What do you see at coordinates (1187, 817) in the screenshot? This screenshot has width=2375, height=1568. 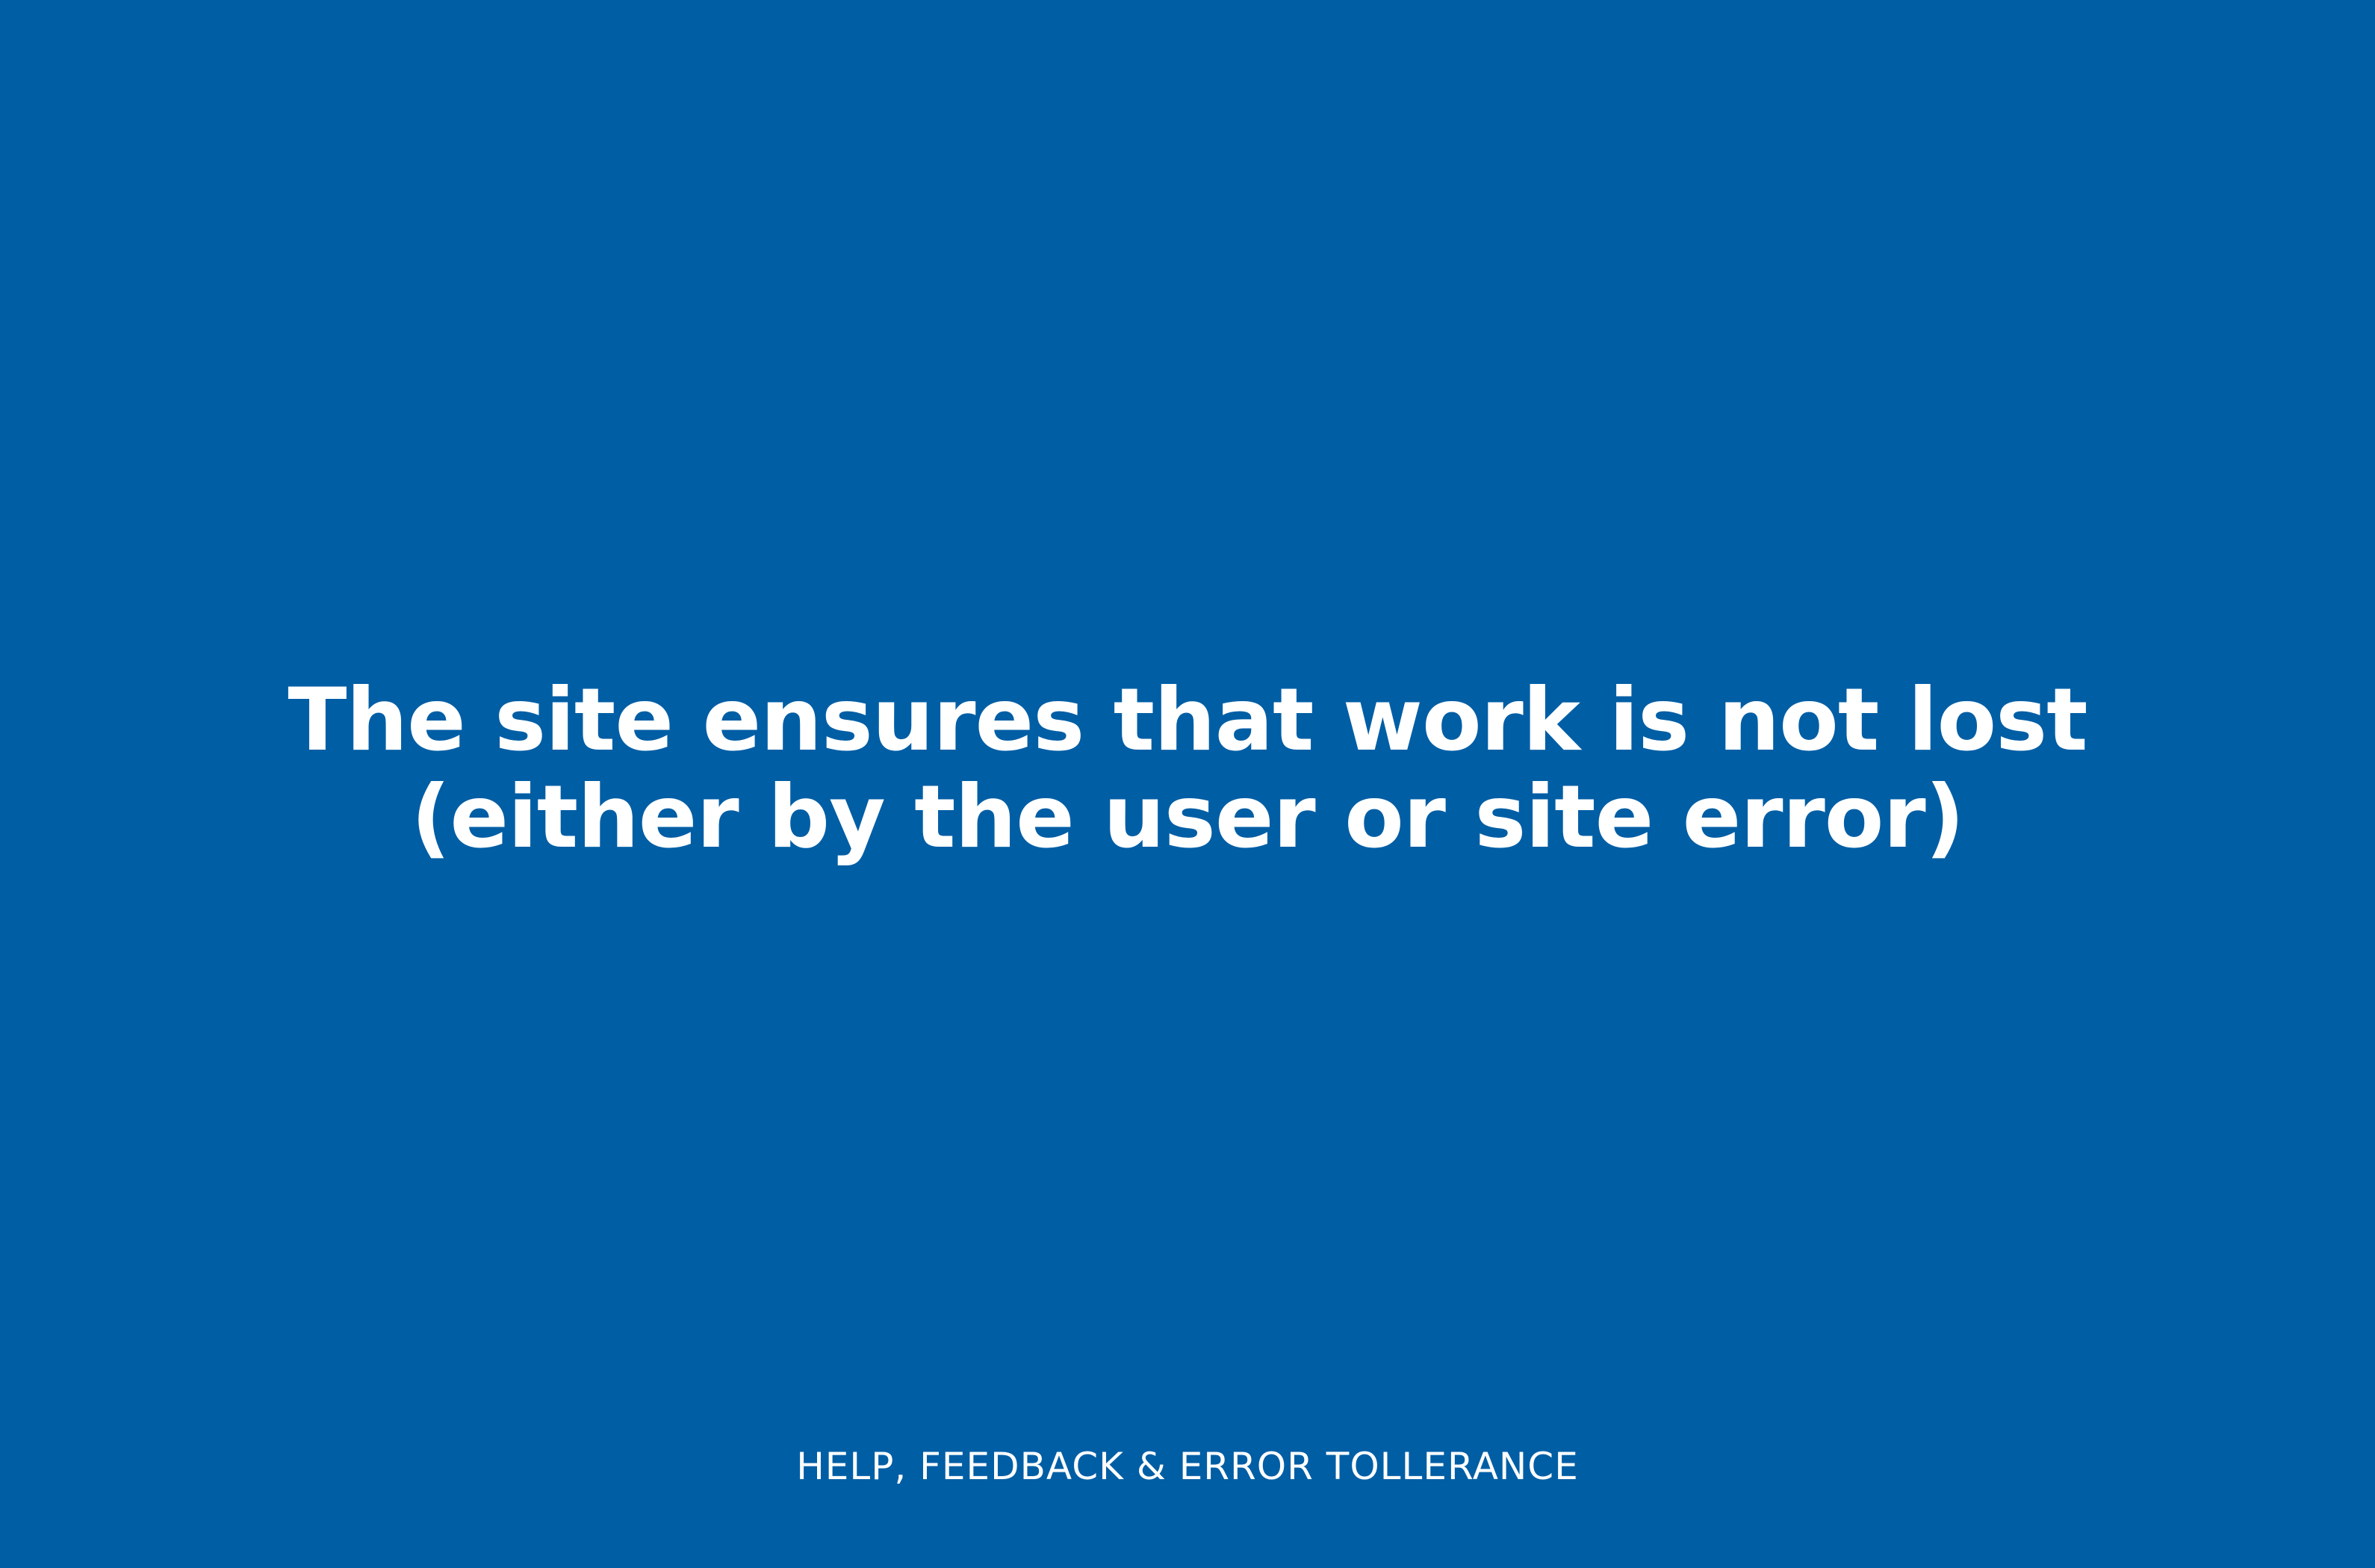 I see `statement-line-2: (either by the user or site error)` at bounding box center [1187, 817].